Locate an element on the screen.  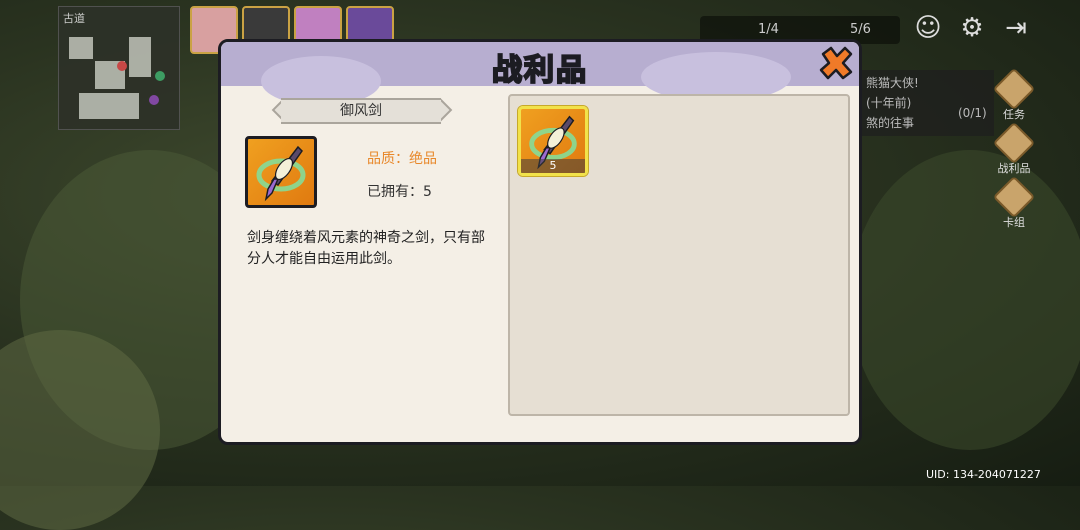
gear-icon: ⚙ is located at coordinates (972, 28).